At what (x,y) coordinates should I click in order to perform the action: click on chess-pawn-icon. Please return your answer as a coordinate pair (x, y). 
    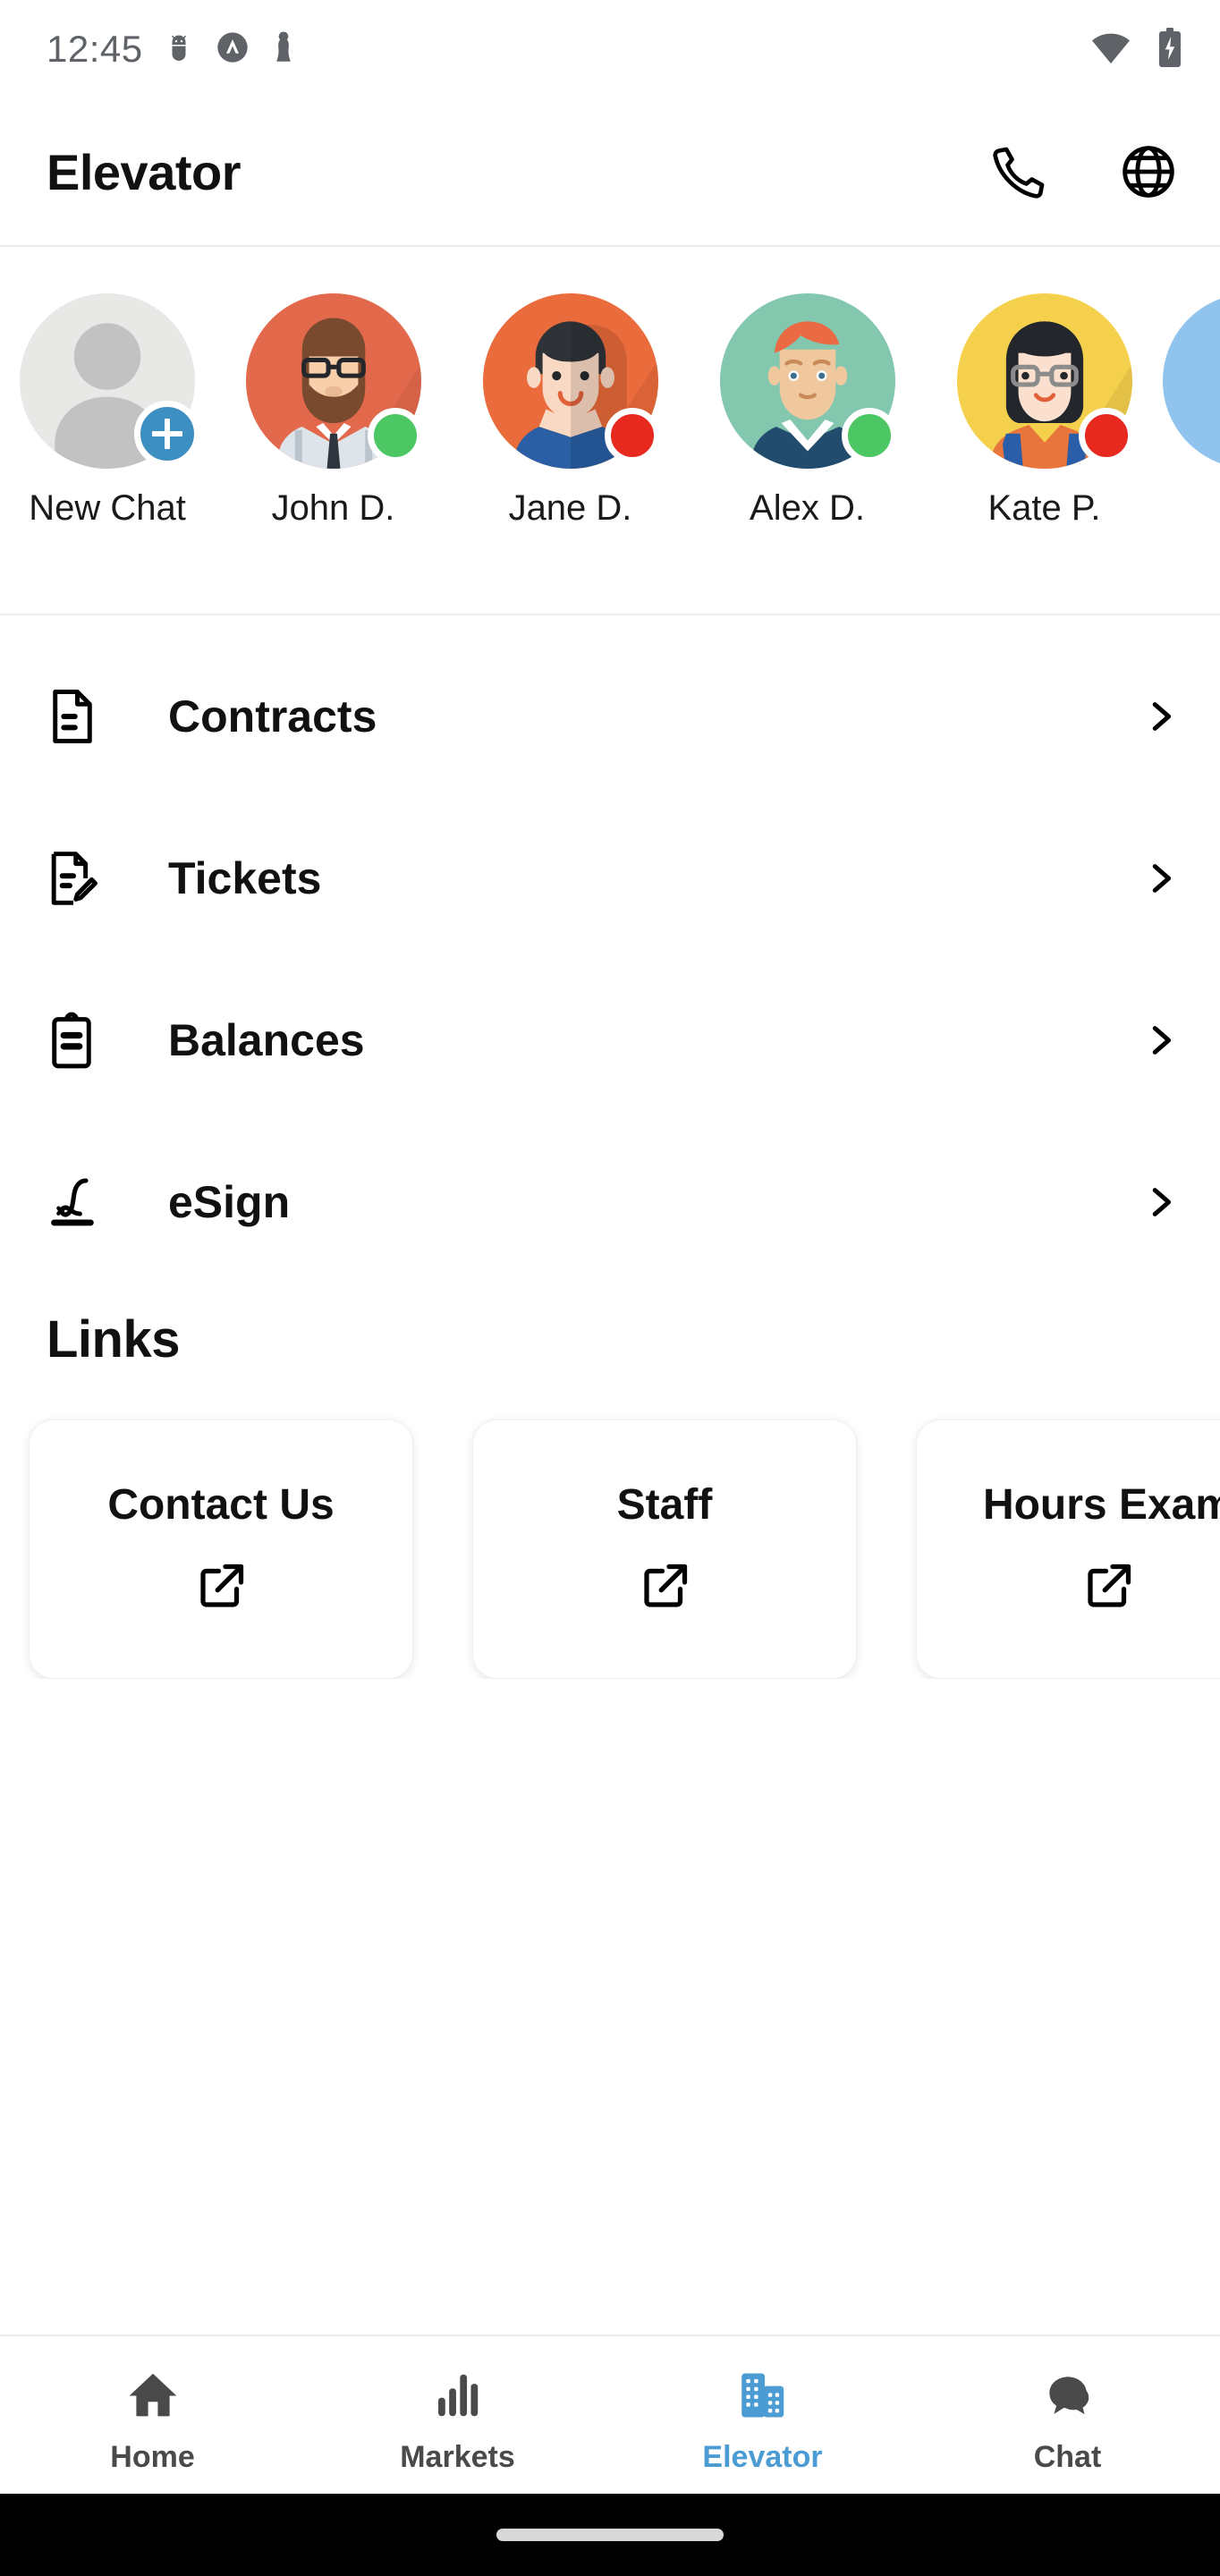
    Looking at the image, I should click on (283, 50).